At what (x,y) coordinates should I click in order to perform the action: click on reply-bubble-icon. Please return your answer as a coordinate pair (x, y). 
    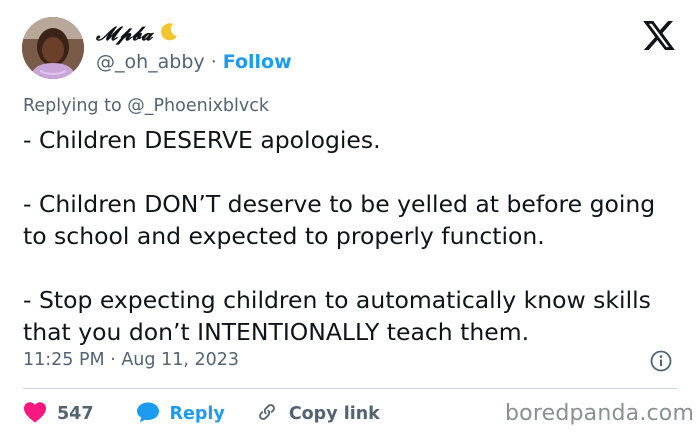
    Looking at the image, I should click on (148, 414).